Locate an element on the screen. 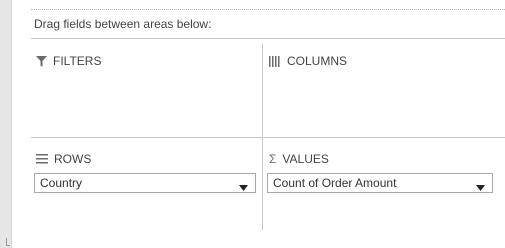  left-scroll-strip is located at coordinates (6, 124).